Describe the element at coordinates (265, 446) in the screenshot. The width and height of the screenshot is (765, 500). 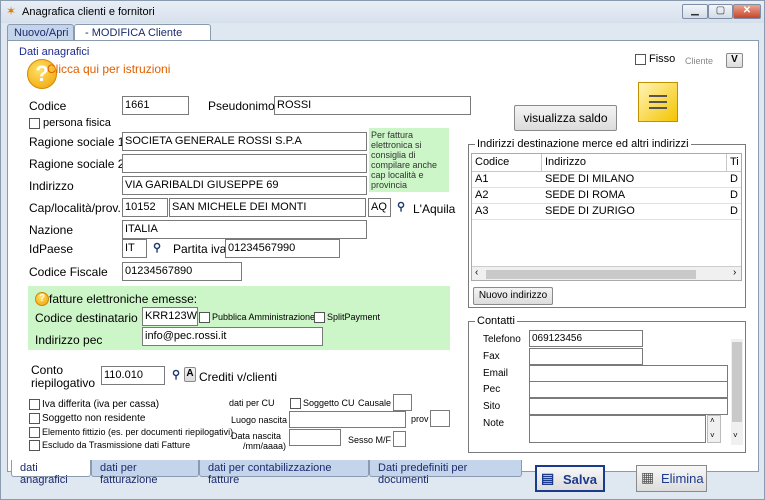
I see `data-nascita-format-label: /mm/aaaa)` at that location.